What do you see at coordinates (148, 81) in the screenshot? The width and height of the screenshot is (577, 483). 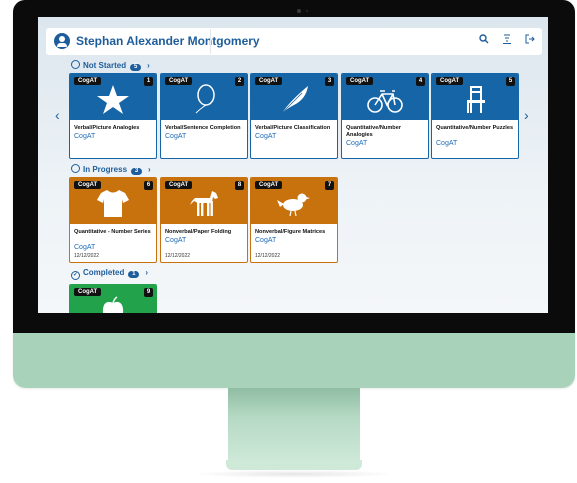 I see `card-number: 1` at bounding box center [148, 81].